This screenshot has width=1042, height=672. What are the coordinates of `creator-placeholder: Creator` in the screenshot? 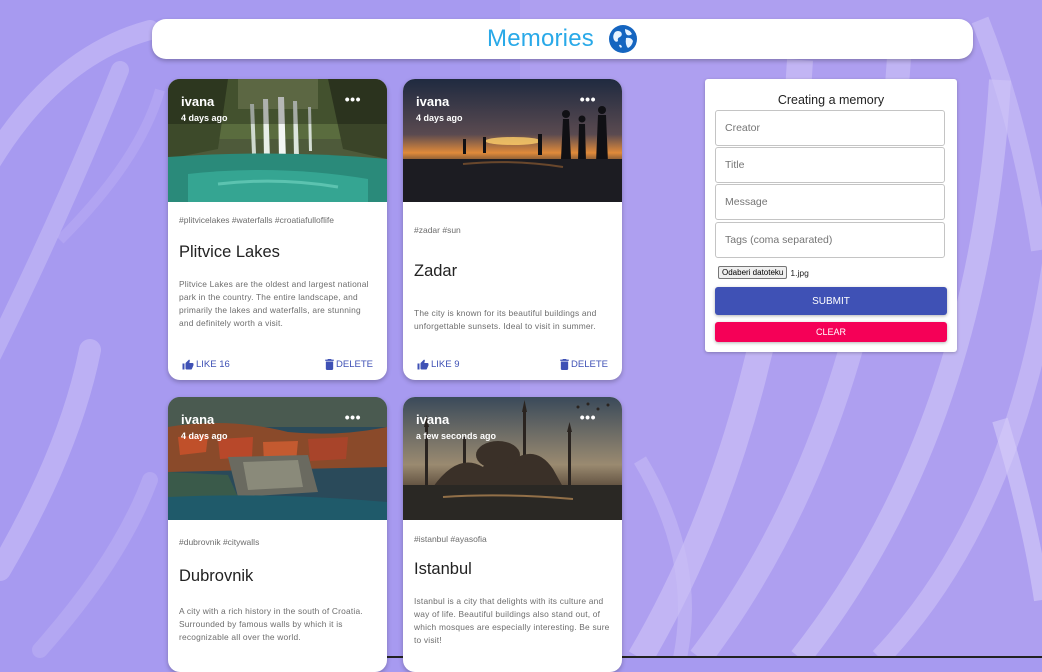 It's located at (743, 128).